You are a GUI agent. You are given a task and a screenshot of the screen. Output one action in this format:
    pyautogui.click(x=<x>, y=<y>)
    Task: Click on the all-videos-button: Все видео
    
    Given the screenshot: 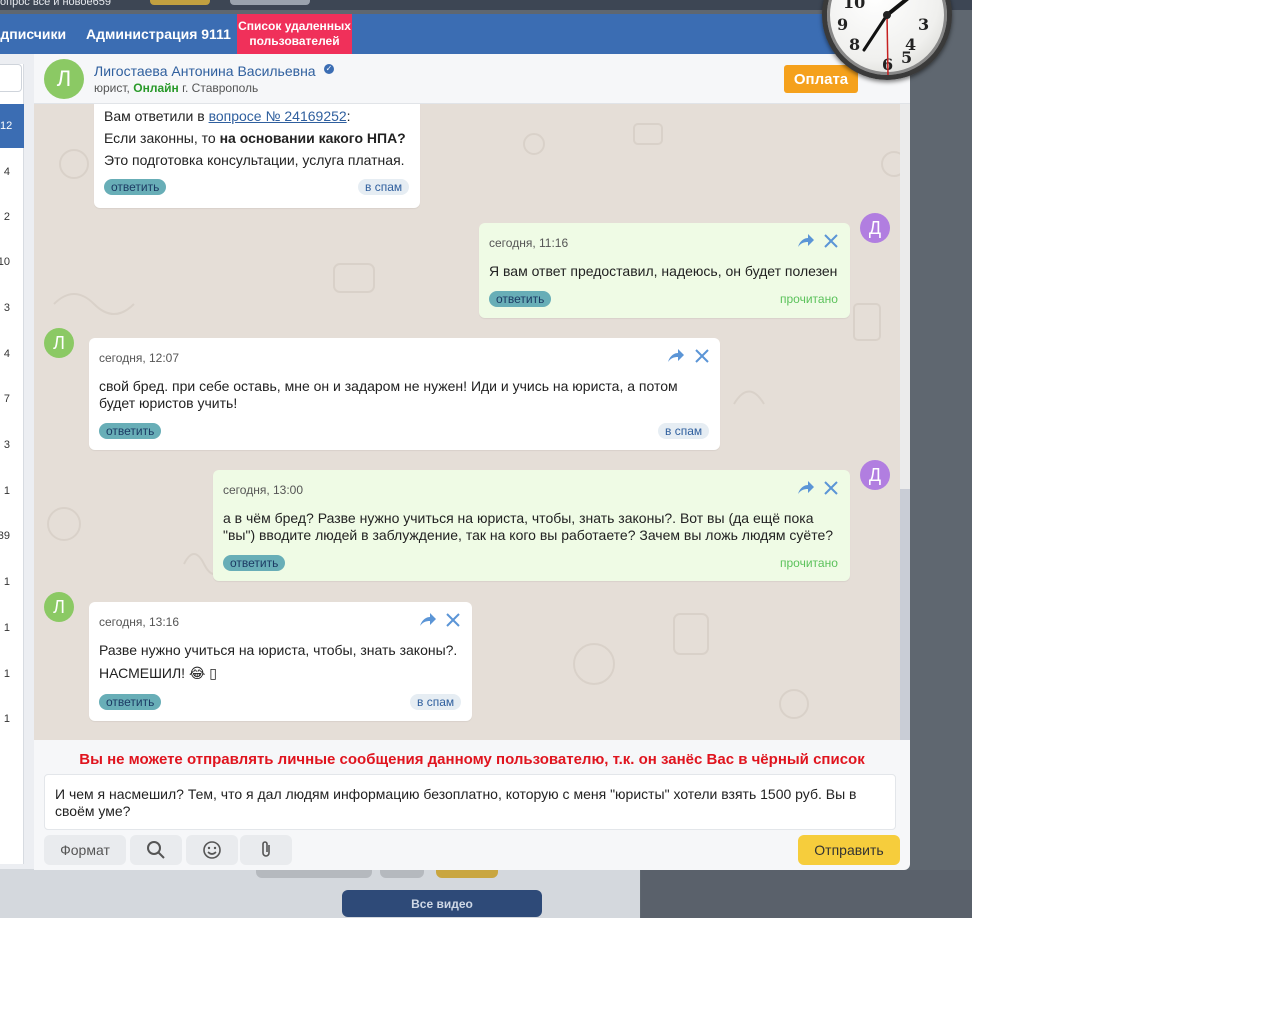 What is the action you would take?
    pyautogui.click(x=442, y=903)
    